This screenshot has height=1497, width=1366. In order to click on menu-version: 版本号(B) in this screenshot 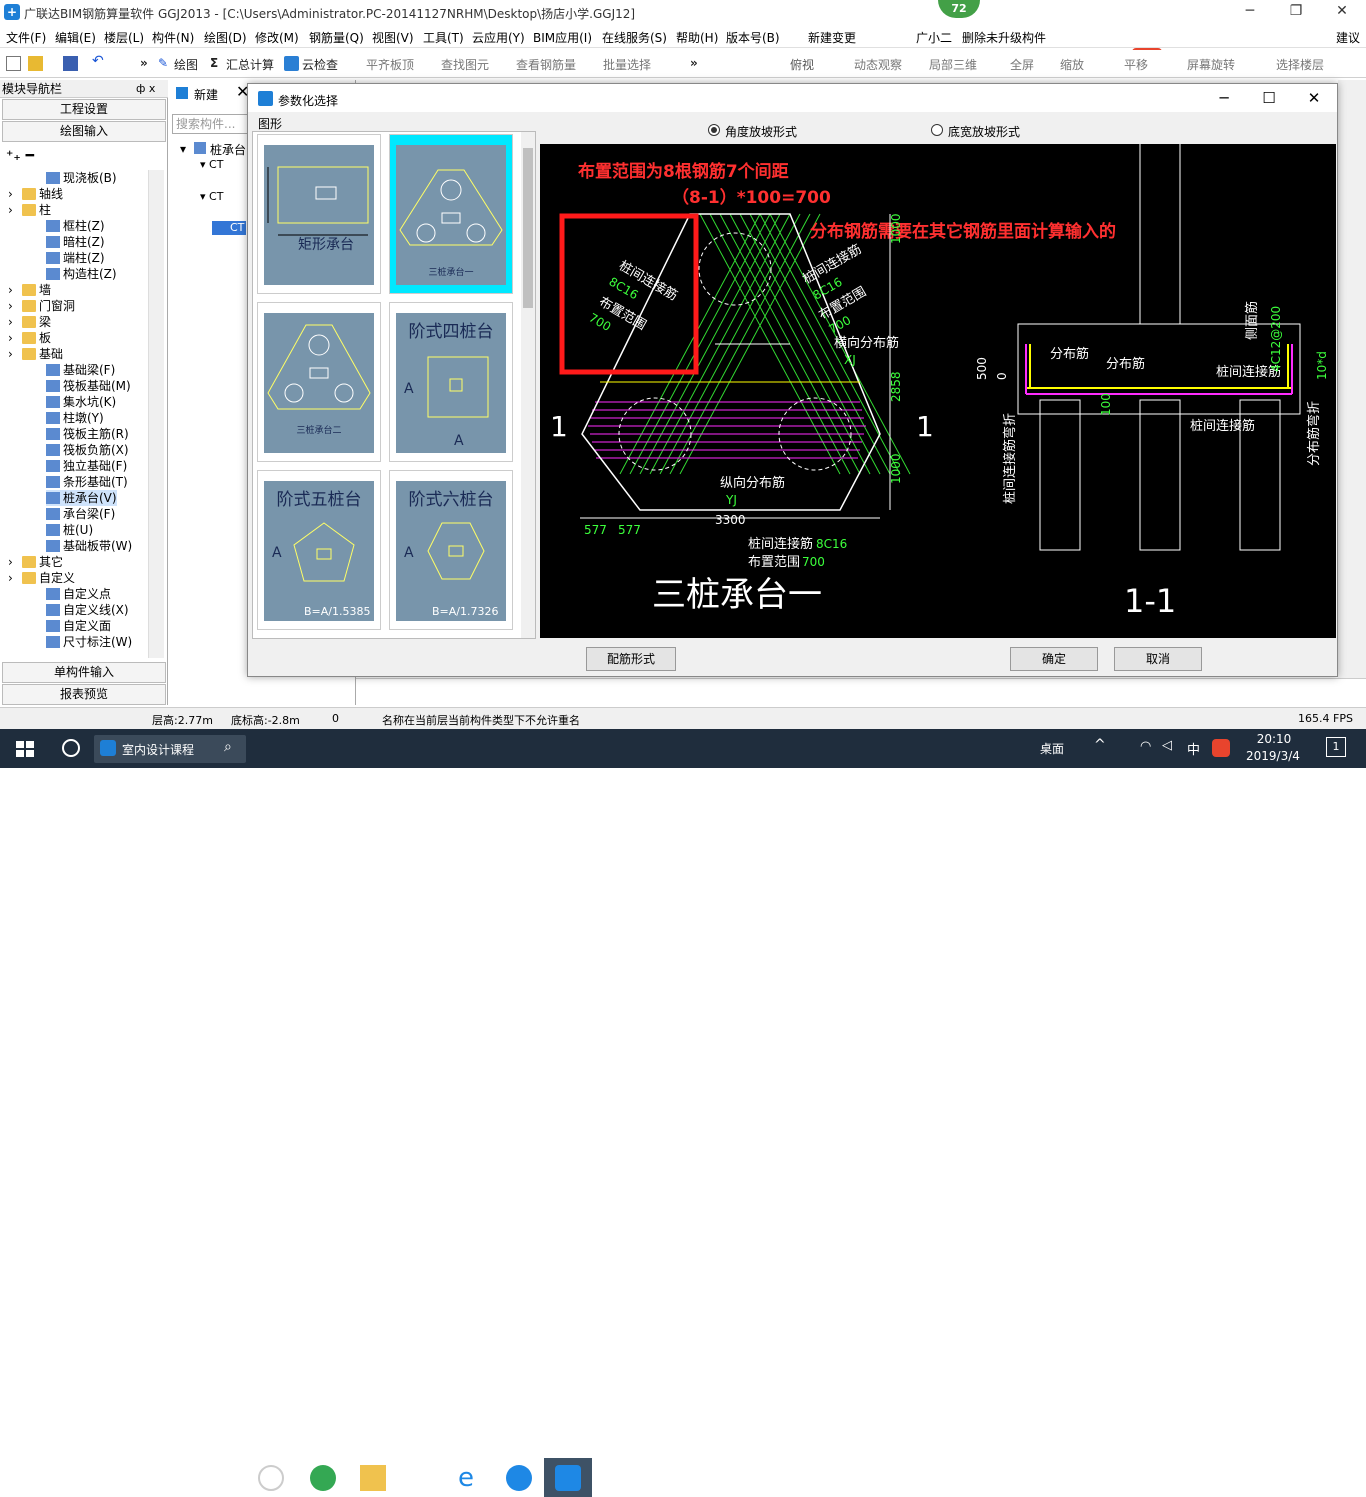, I will do `click(753, 37)`.